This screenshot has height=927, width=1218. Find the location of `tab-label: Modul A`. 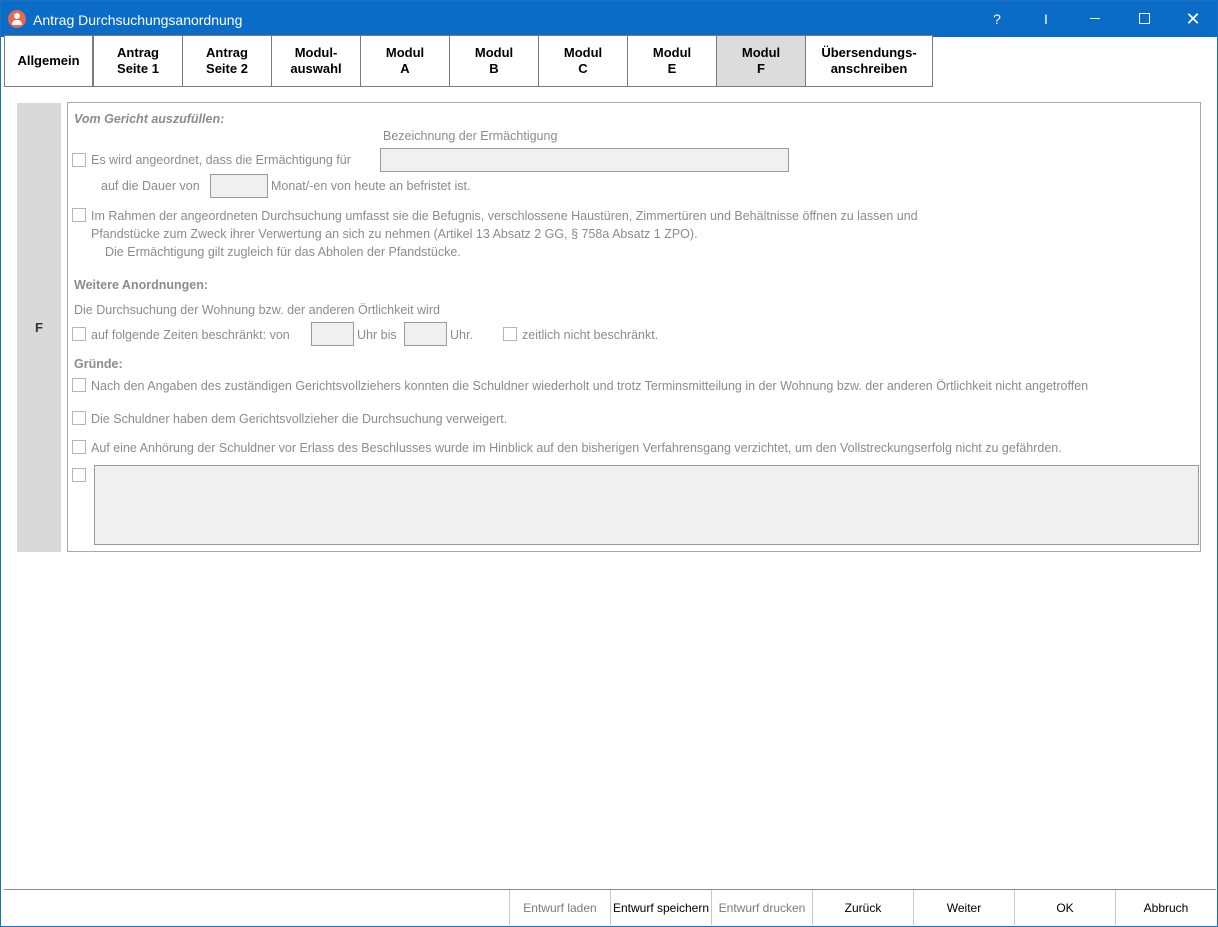

tab-label: Modul A is located at coordinates (405, 60).